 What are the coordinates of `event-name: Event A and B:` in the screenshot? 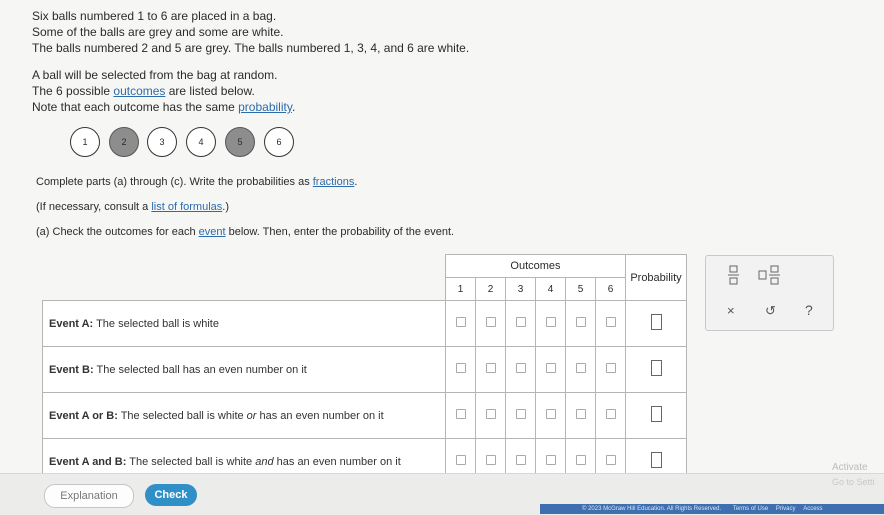 It's located at (88, 461).